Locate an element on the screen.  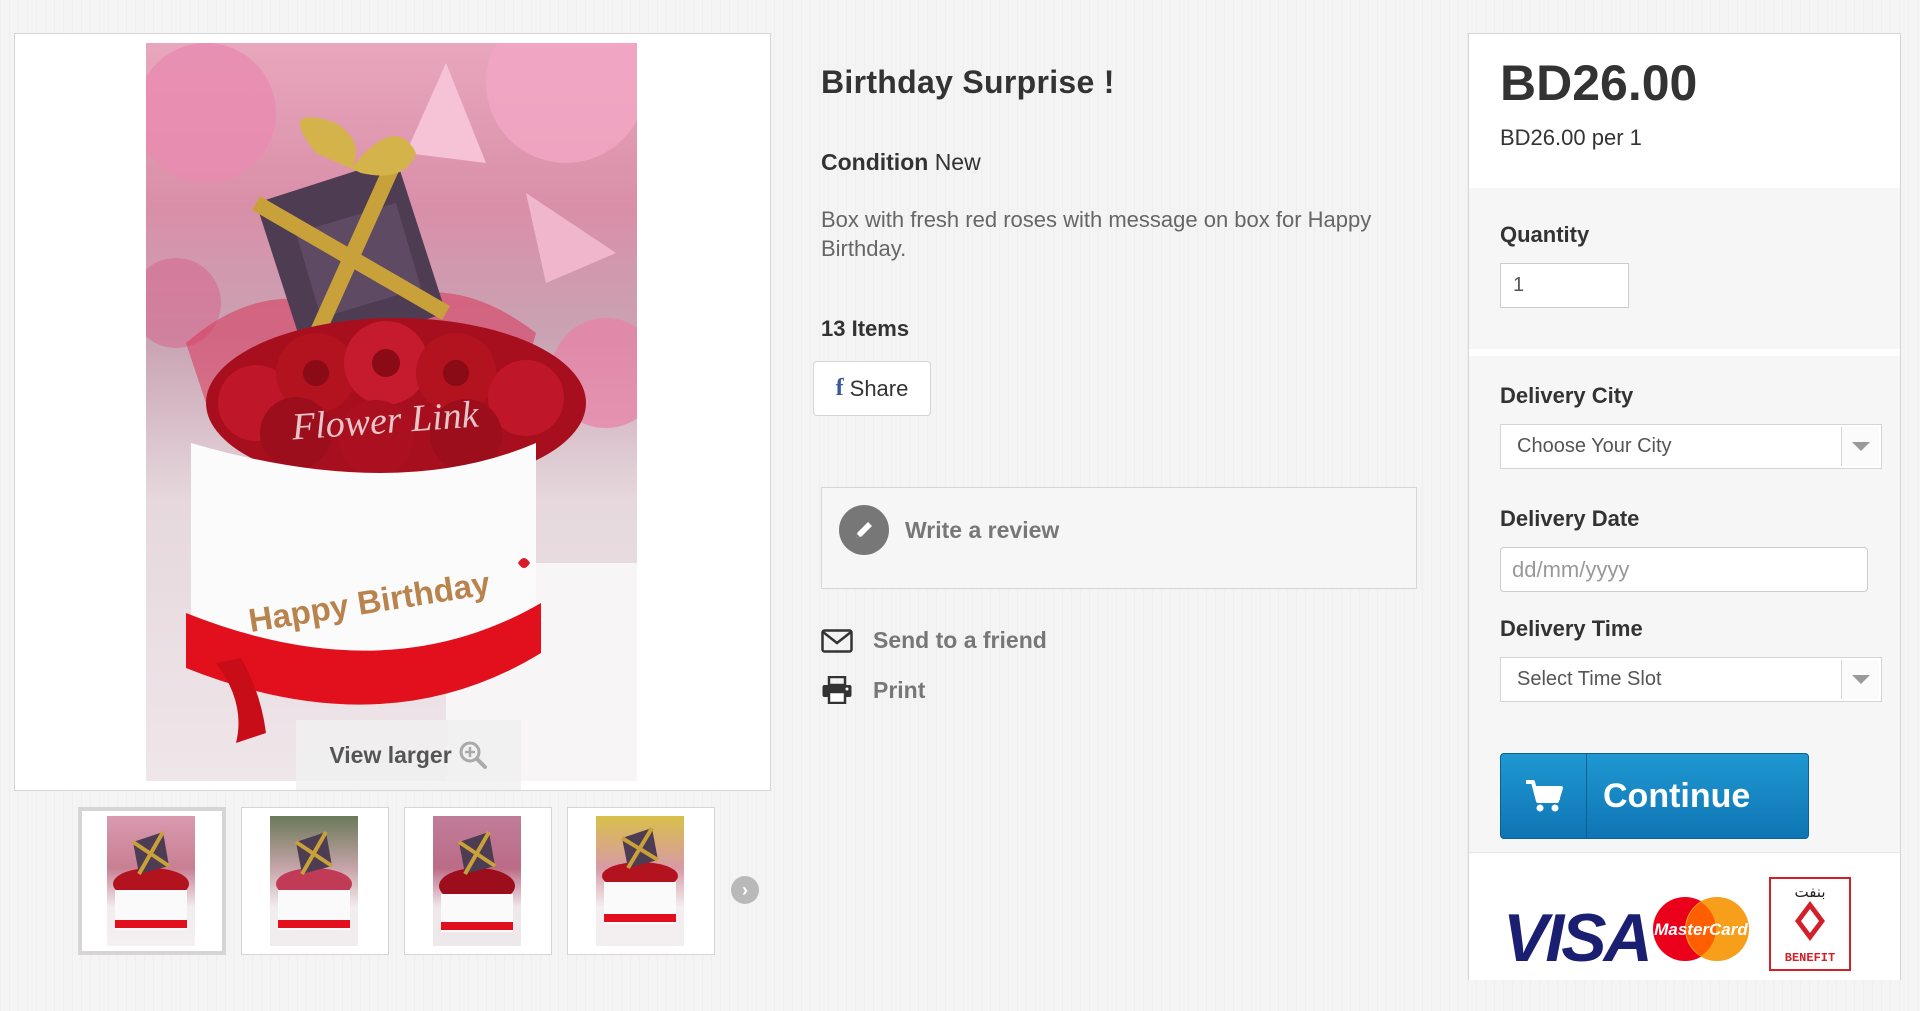
mastercard-logo: MasterCard is located at coordinates (1701, 929).